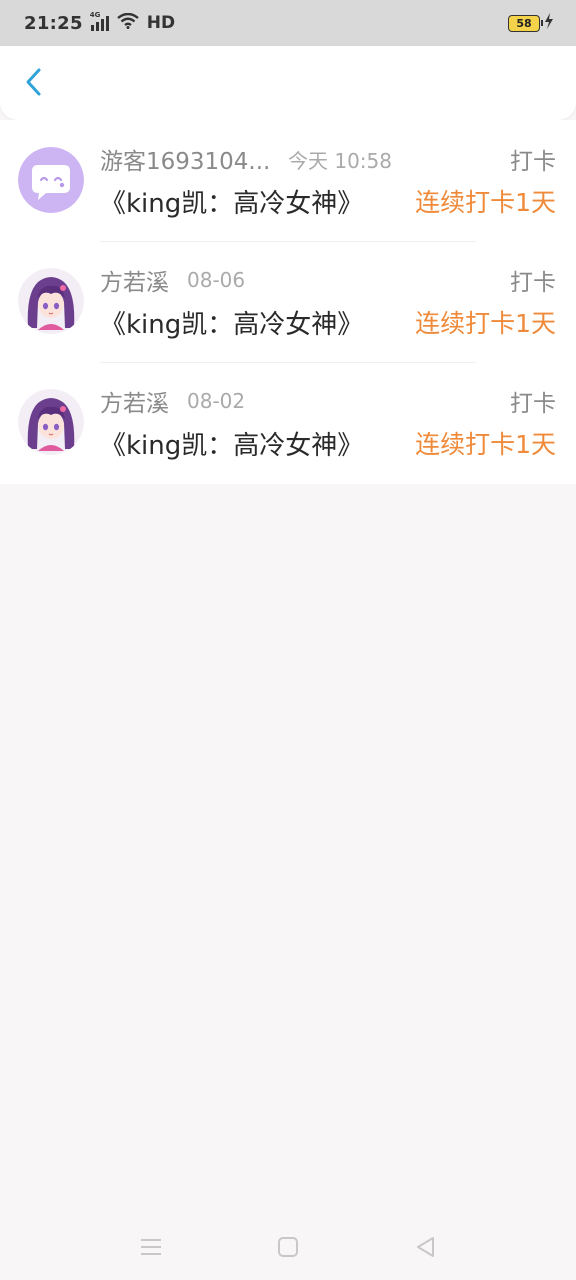 The height and width of the screenshot is (1280, 576). I want to click on list-item: 方若溪 08-06 打卡 《king凯：高冷女神》 连续打卡1天, so click(288, 301).